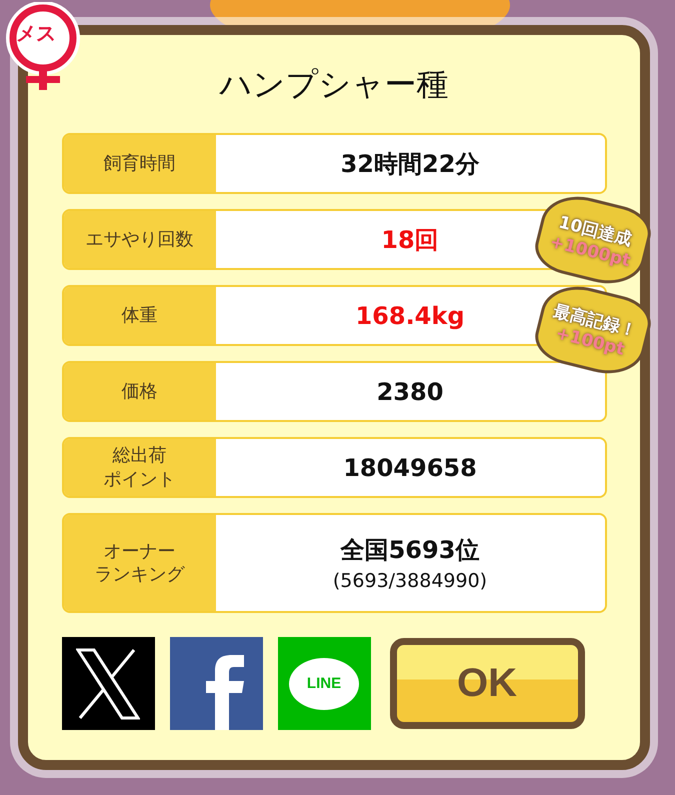  What do you see at coordinates (487, 683) in the screenshot?
I see `ok-button: OK` at bounding box center [487, 683].